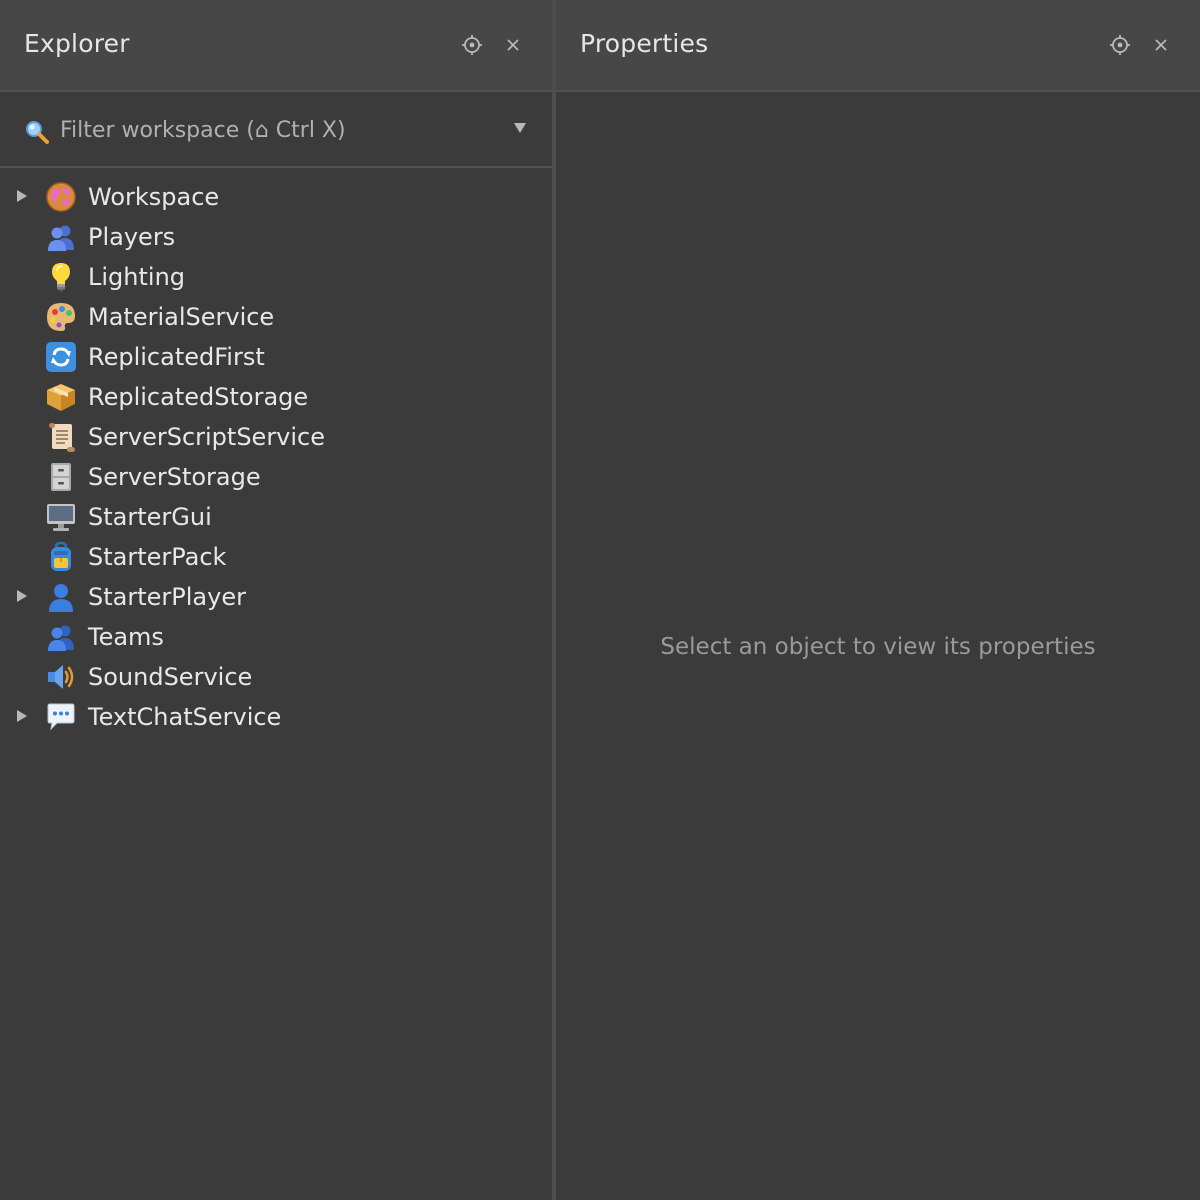 The image size is (1200, 1200). What do you see at coordinates (61, 197) in the screenshot?
I see `globe-icon` at bounding box center [61, 197].